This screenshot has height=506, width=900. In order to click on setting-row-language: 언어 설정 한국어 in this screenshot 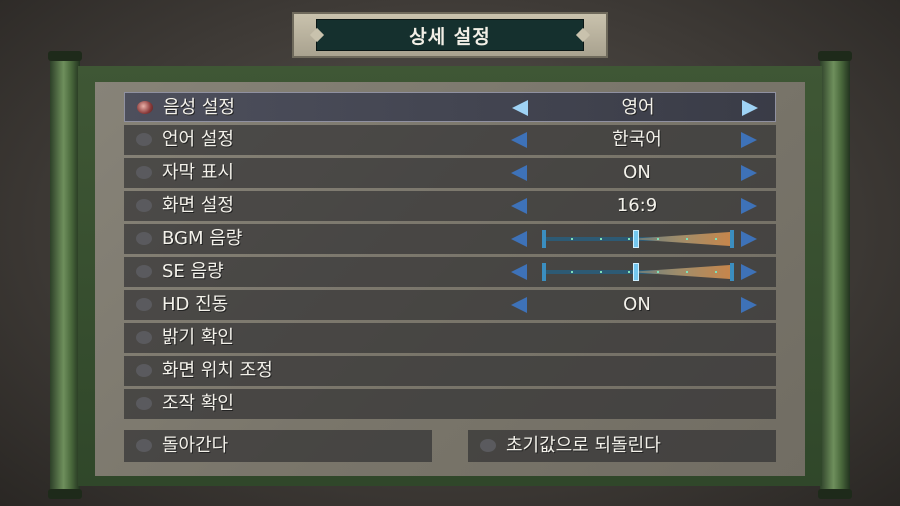, I will do `click(450, 140)`.